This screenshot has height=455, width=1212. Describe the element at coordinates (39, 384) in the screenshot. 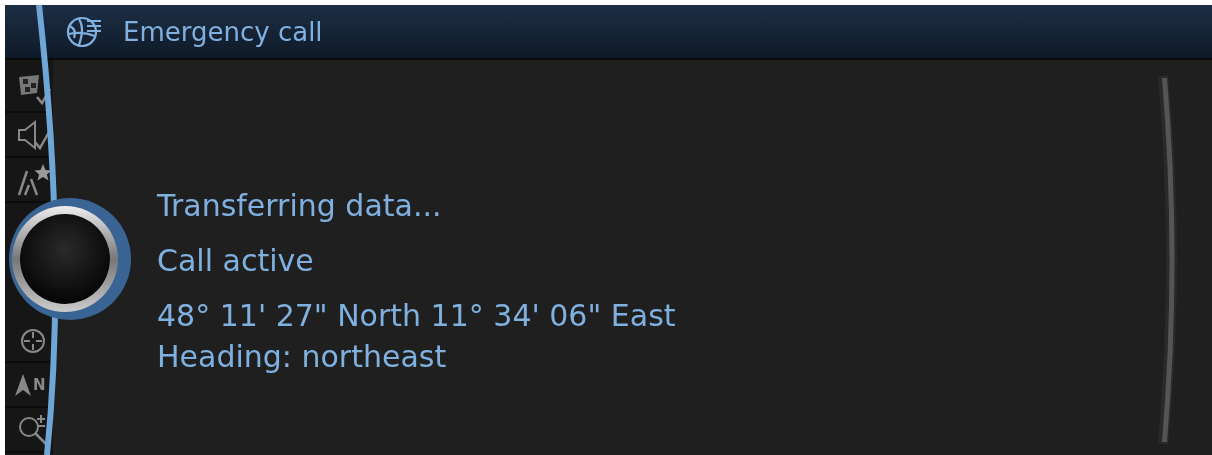

I see `north-label: N` at that location.